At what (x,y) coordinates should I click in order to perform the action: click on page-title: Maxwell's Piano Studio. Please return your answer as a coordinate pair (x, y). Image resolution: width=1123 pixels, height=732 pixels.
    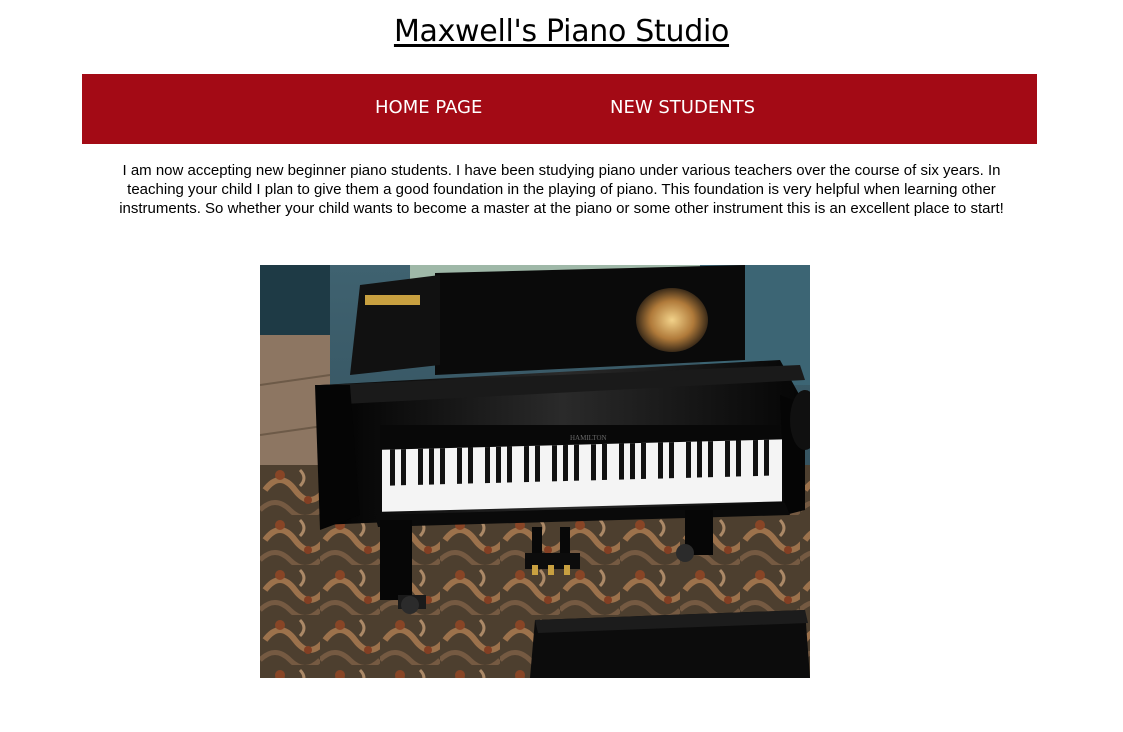
    Looking at the image, I should click on (561, 31).